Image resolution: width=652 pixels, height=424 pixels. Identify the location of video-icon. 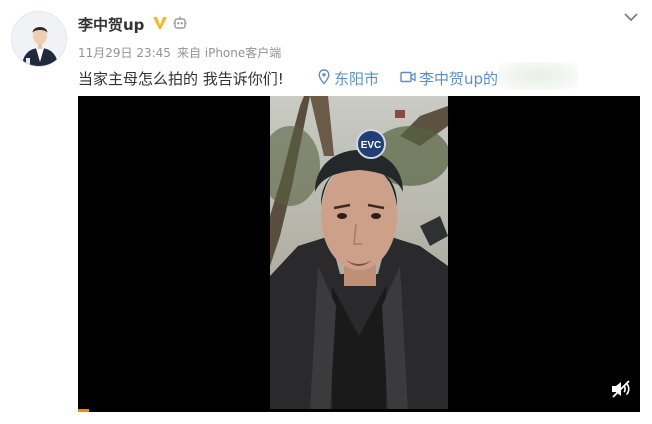
(408, 77).